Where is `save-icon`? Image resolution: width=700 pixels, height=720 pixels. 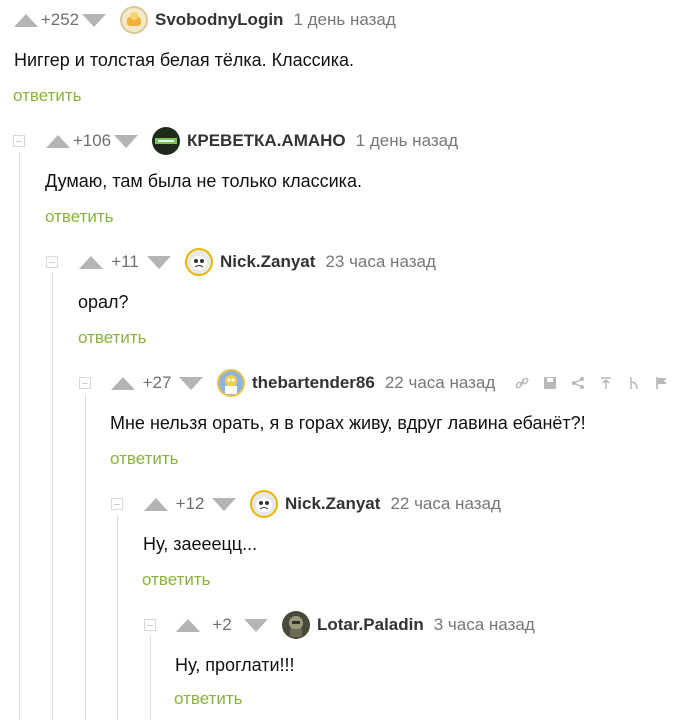
save-icon is located at coordinates (550, 383).